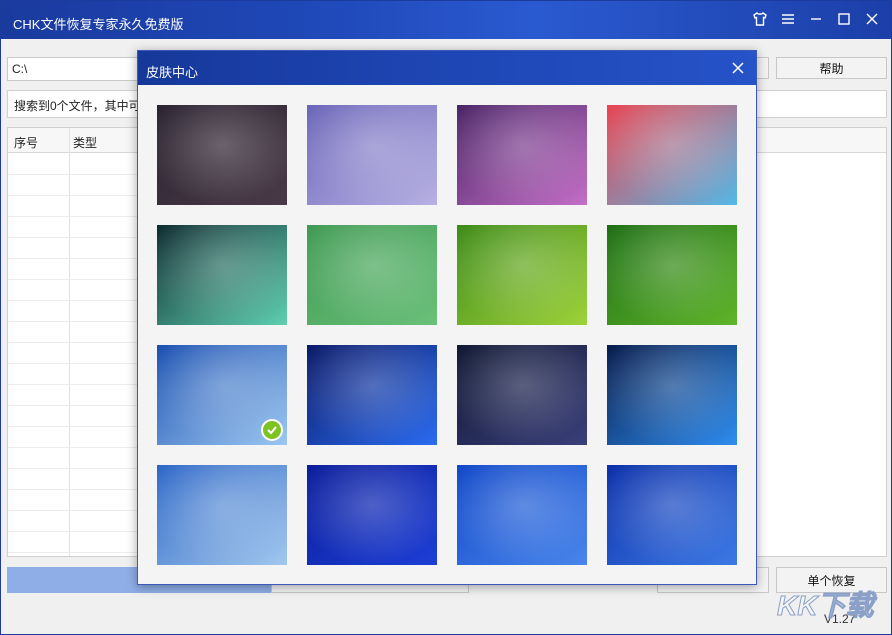  Describe the element at coordinates (522, 275) in the screenshot. I see `skin-thumbnail-green-branch` at that location.